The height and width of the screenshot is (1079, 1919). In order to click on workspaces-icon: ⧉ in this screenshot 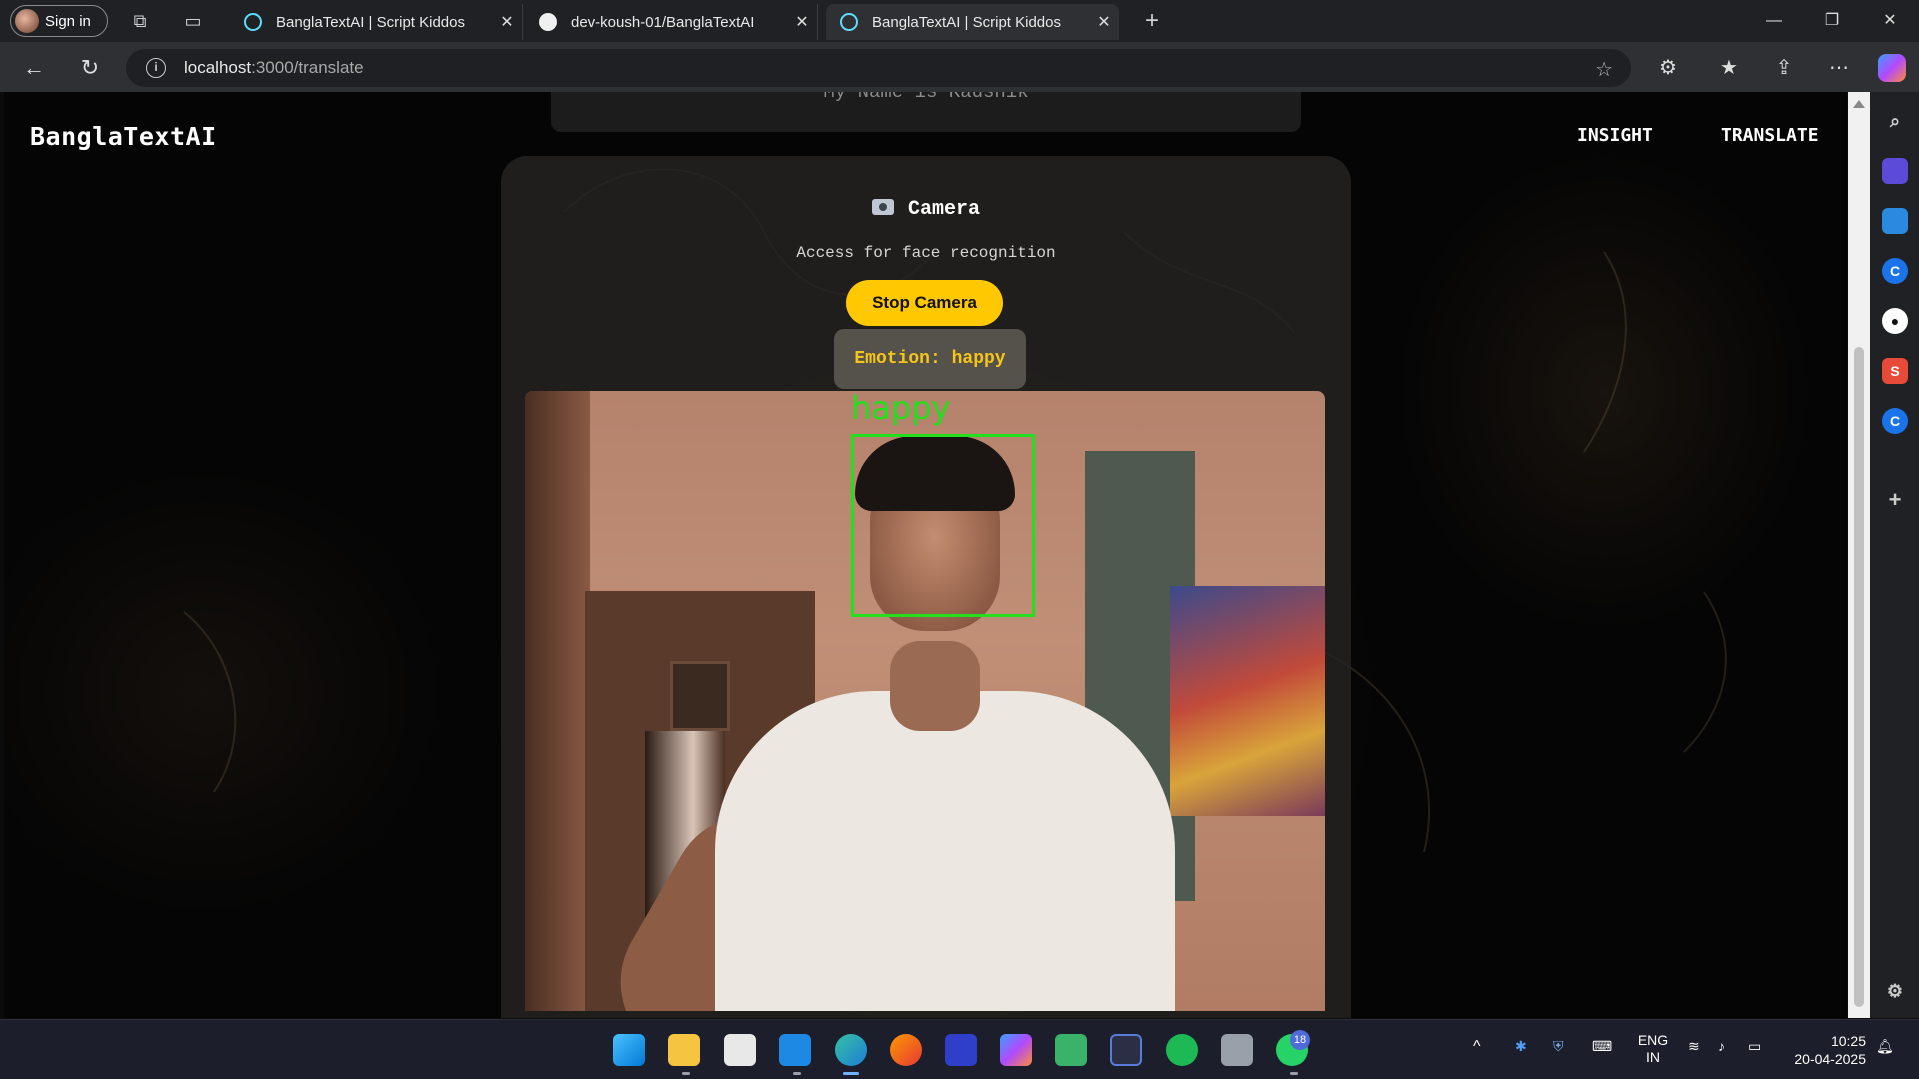, I will do `click(140, 21)`.